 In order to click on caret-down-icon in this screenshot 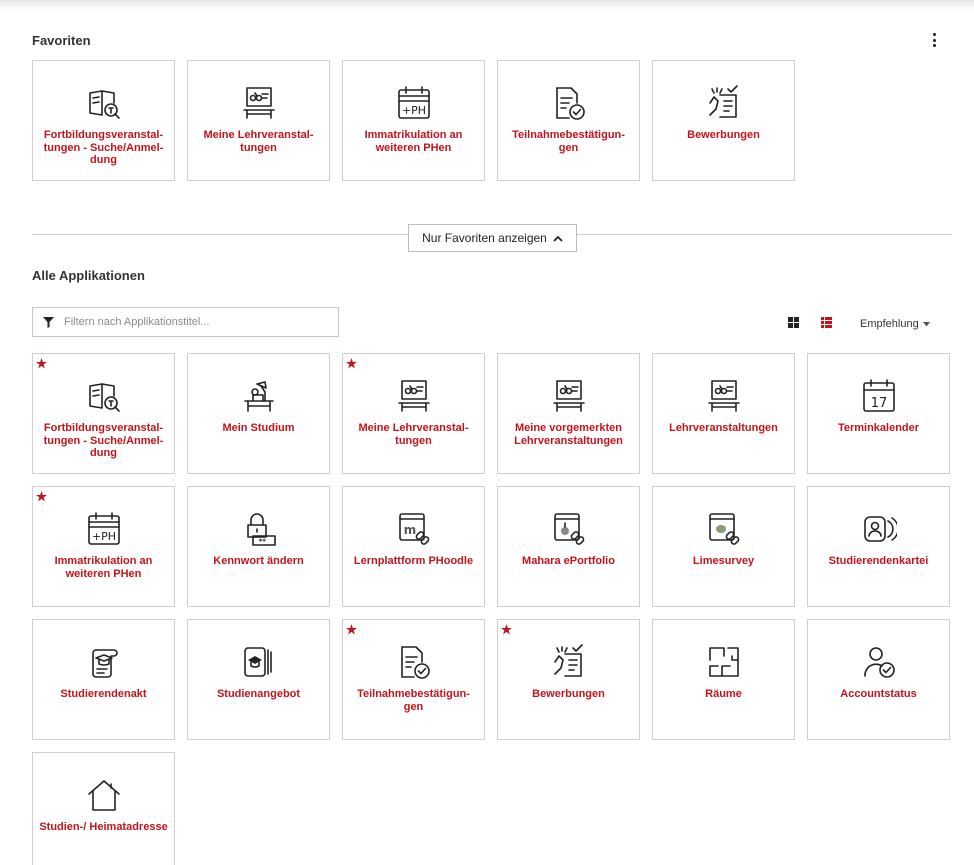, I will do `click(926, 323)`.